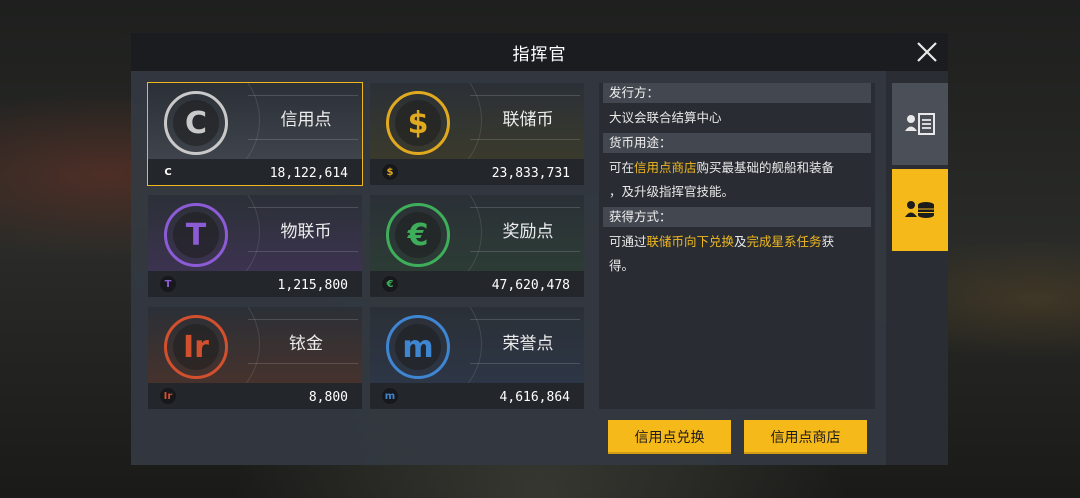  I want to click on currency-card-reward-point: € 奖励点 €47,620,478, so click(477, 246).